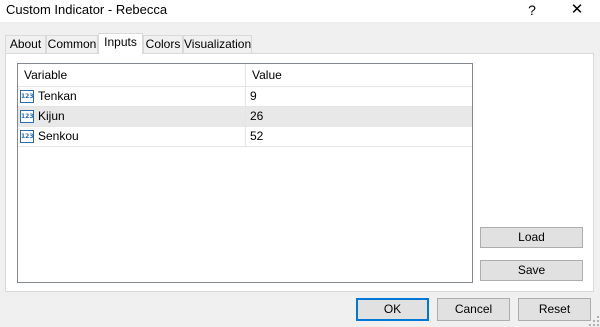 The image size is (600, 327). I want to click on table-row: 123 Tenkan 9, so click(245, 97).